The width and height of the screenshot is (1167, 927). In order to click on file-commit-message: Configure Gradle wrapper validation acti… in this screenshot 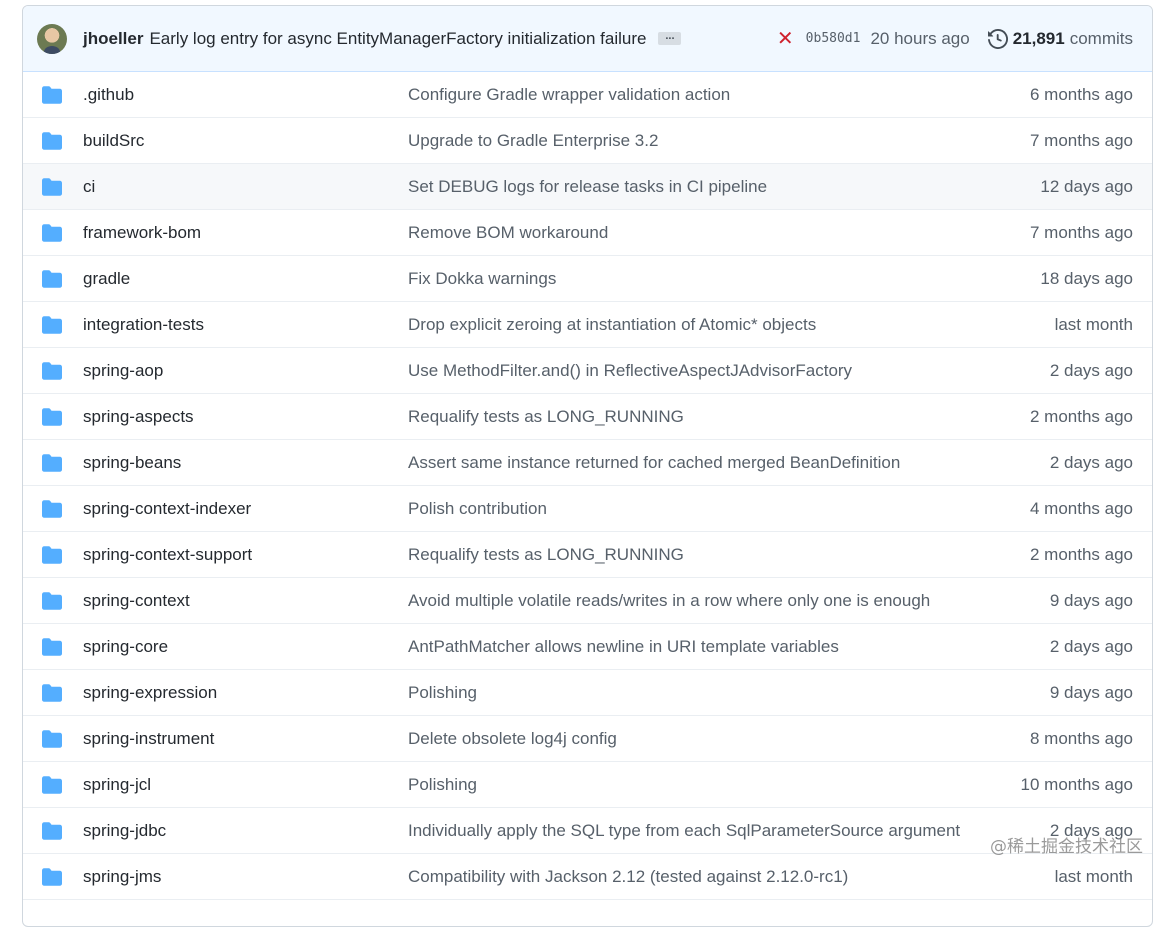, I will do `click(685, 95)`.